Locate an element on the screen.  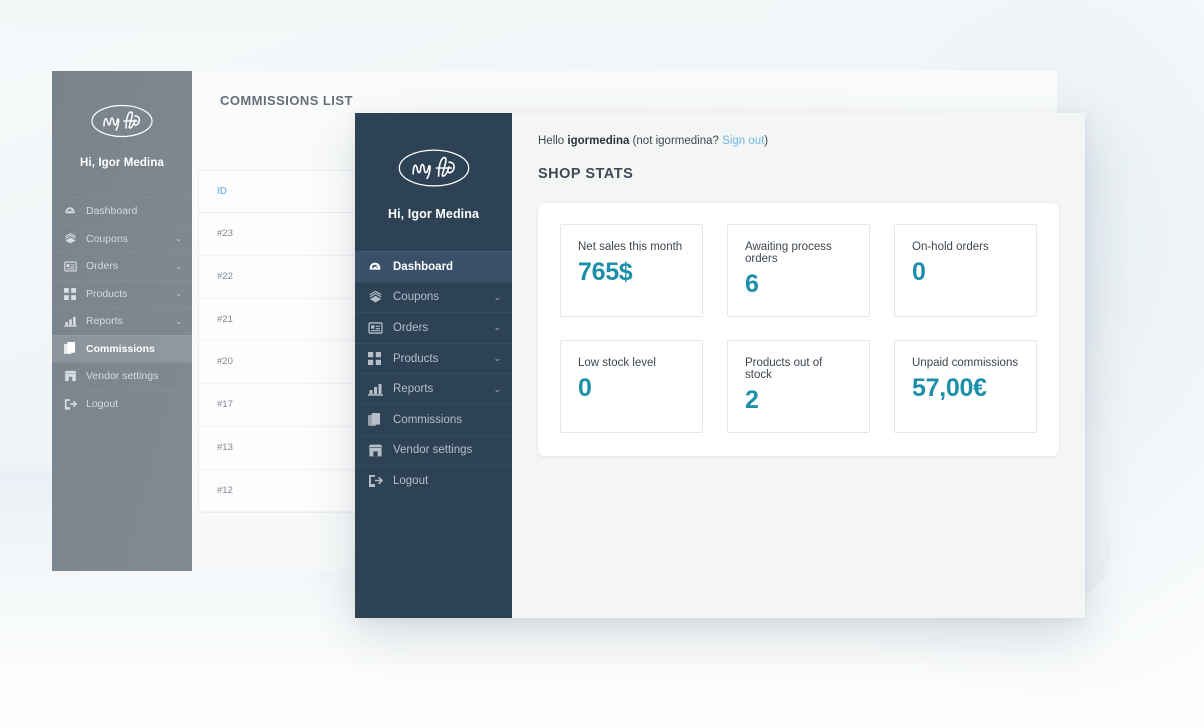
stat-value: 765$ is located at coordinates (605, 272).